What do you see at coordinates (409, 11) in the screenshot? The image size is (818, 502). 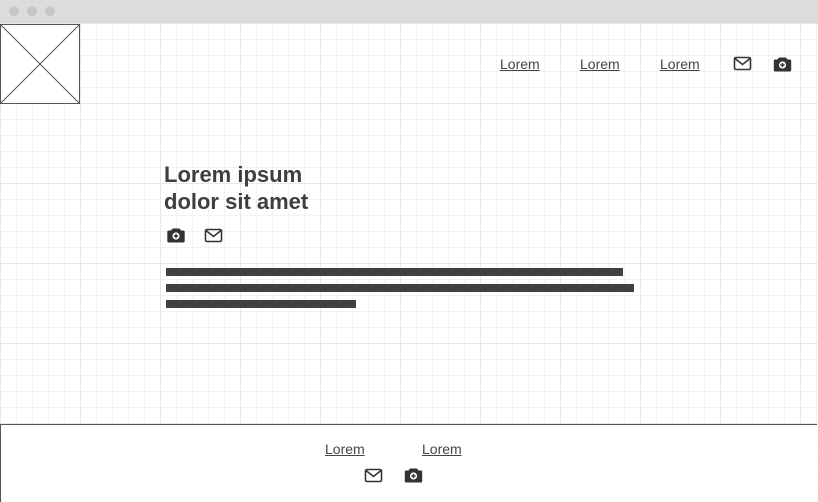 I see `browser-titlebar` at bounding box center [409, 11].